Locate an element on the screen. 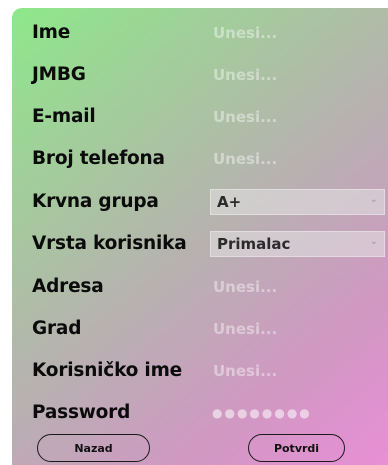  field-row-phone: Broj telefona is located at coordinates (200, 161).